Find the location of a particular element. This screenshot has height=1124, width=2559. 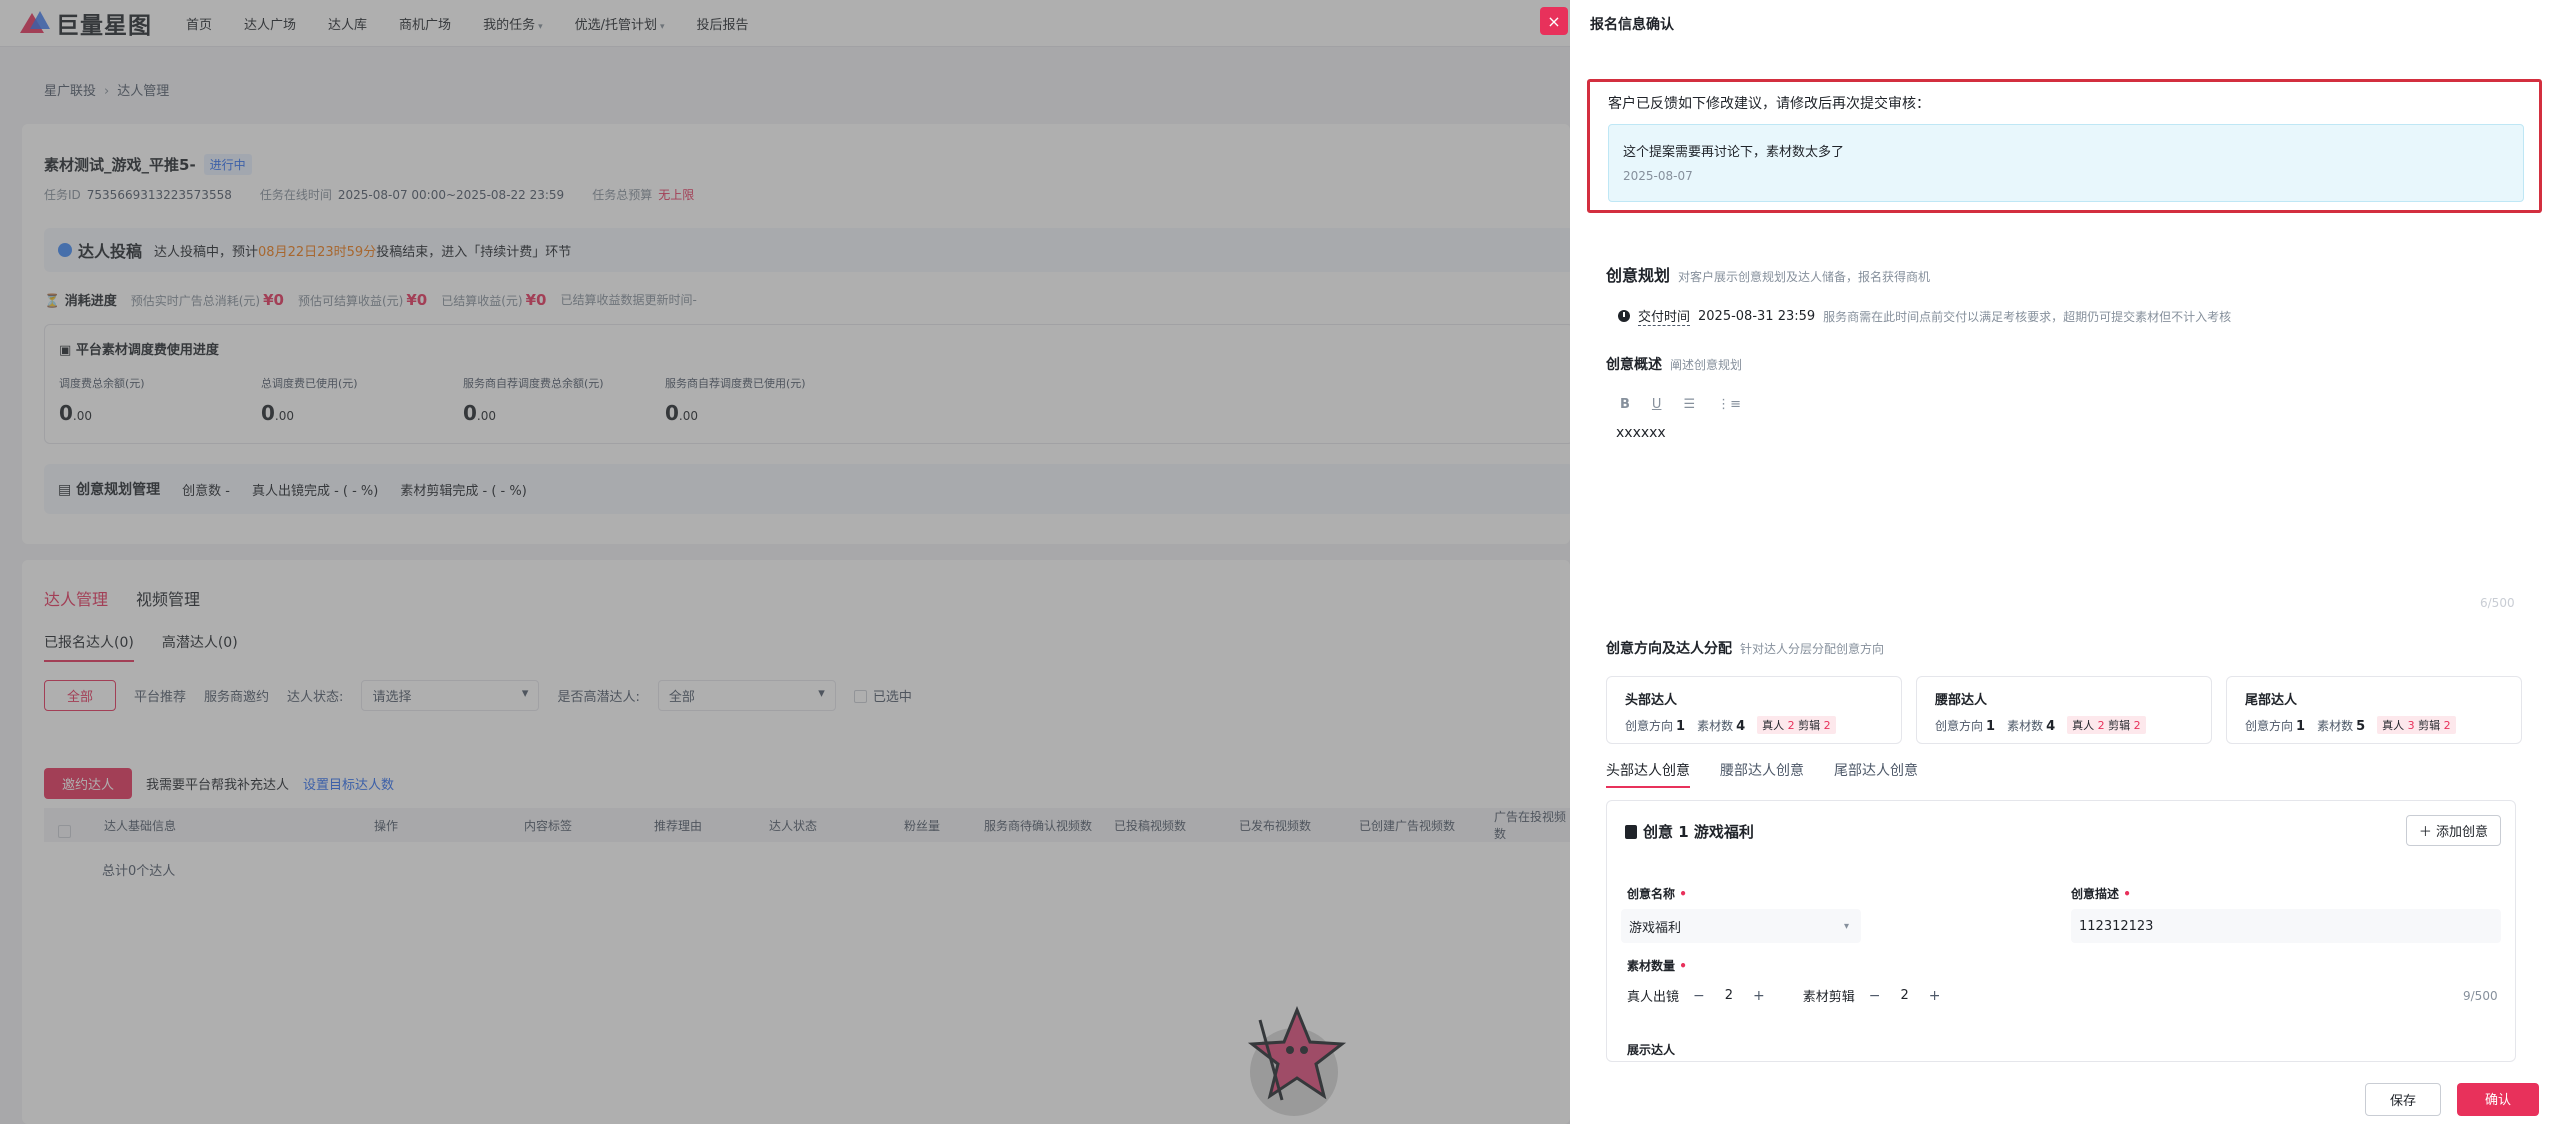

drawer-title: 报名信息确认 is located at coordinates (1632, 25).